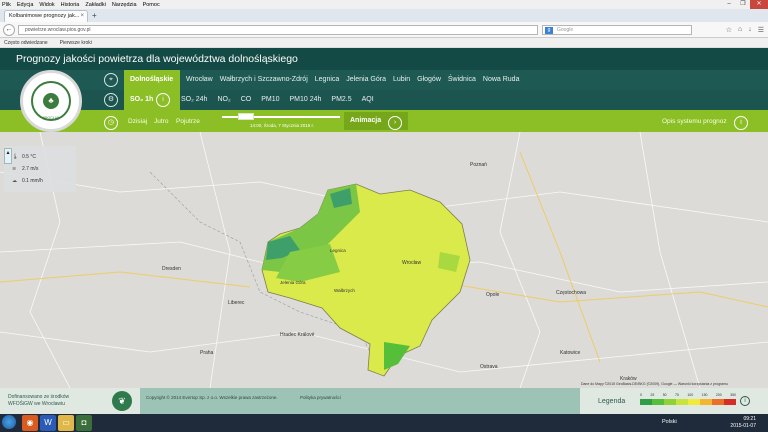 This screenshot has width=768, height=432. What do you see at coordinates (395, 123) in the screenshot?
I see `play-icon: ›` at bounding box center [395, 123].